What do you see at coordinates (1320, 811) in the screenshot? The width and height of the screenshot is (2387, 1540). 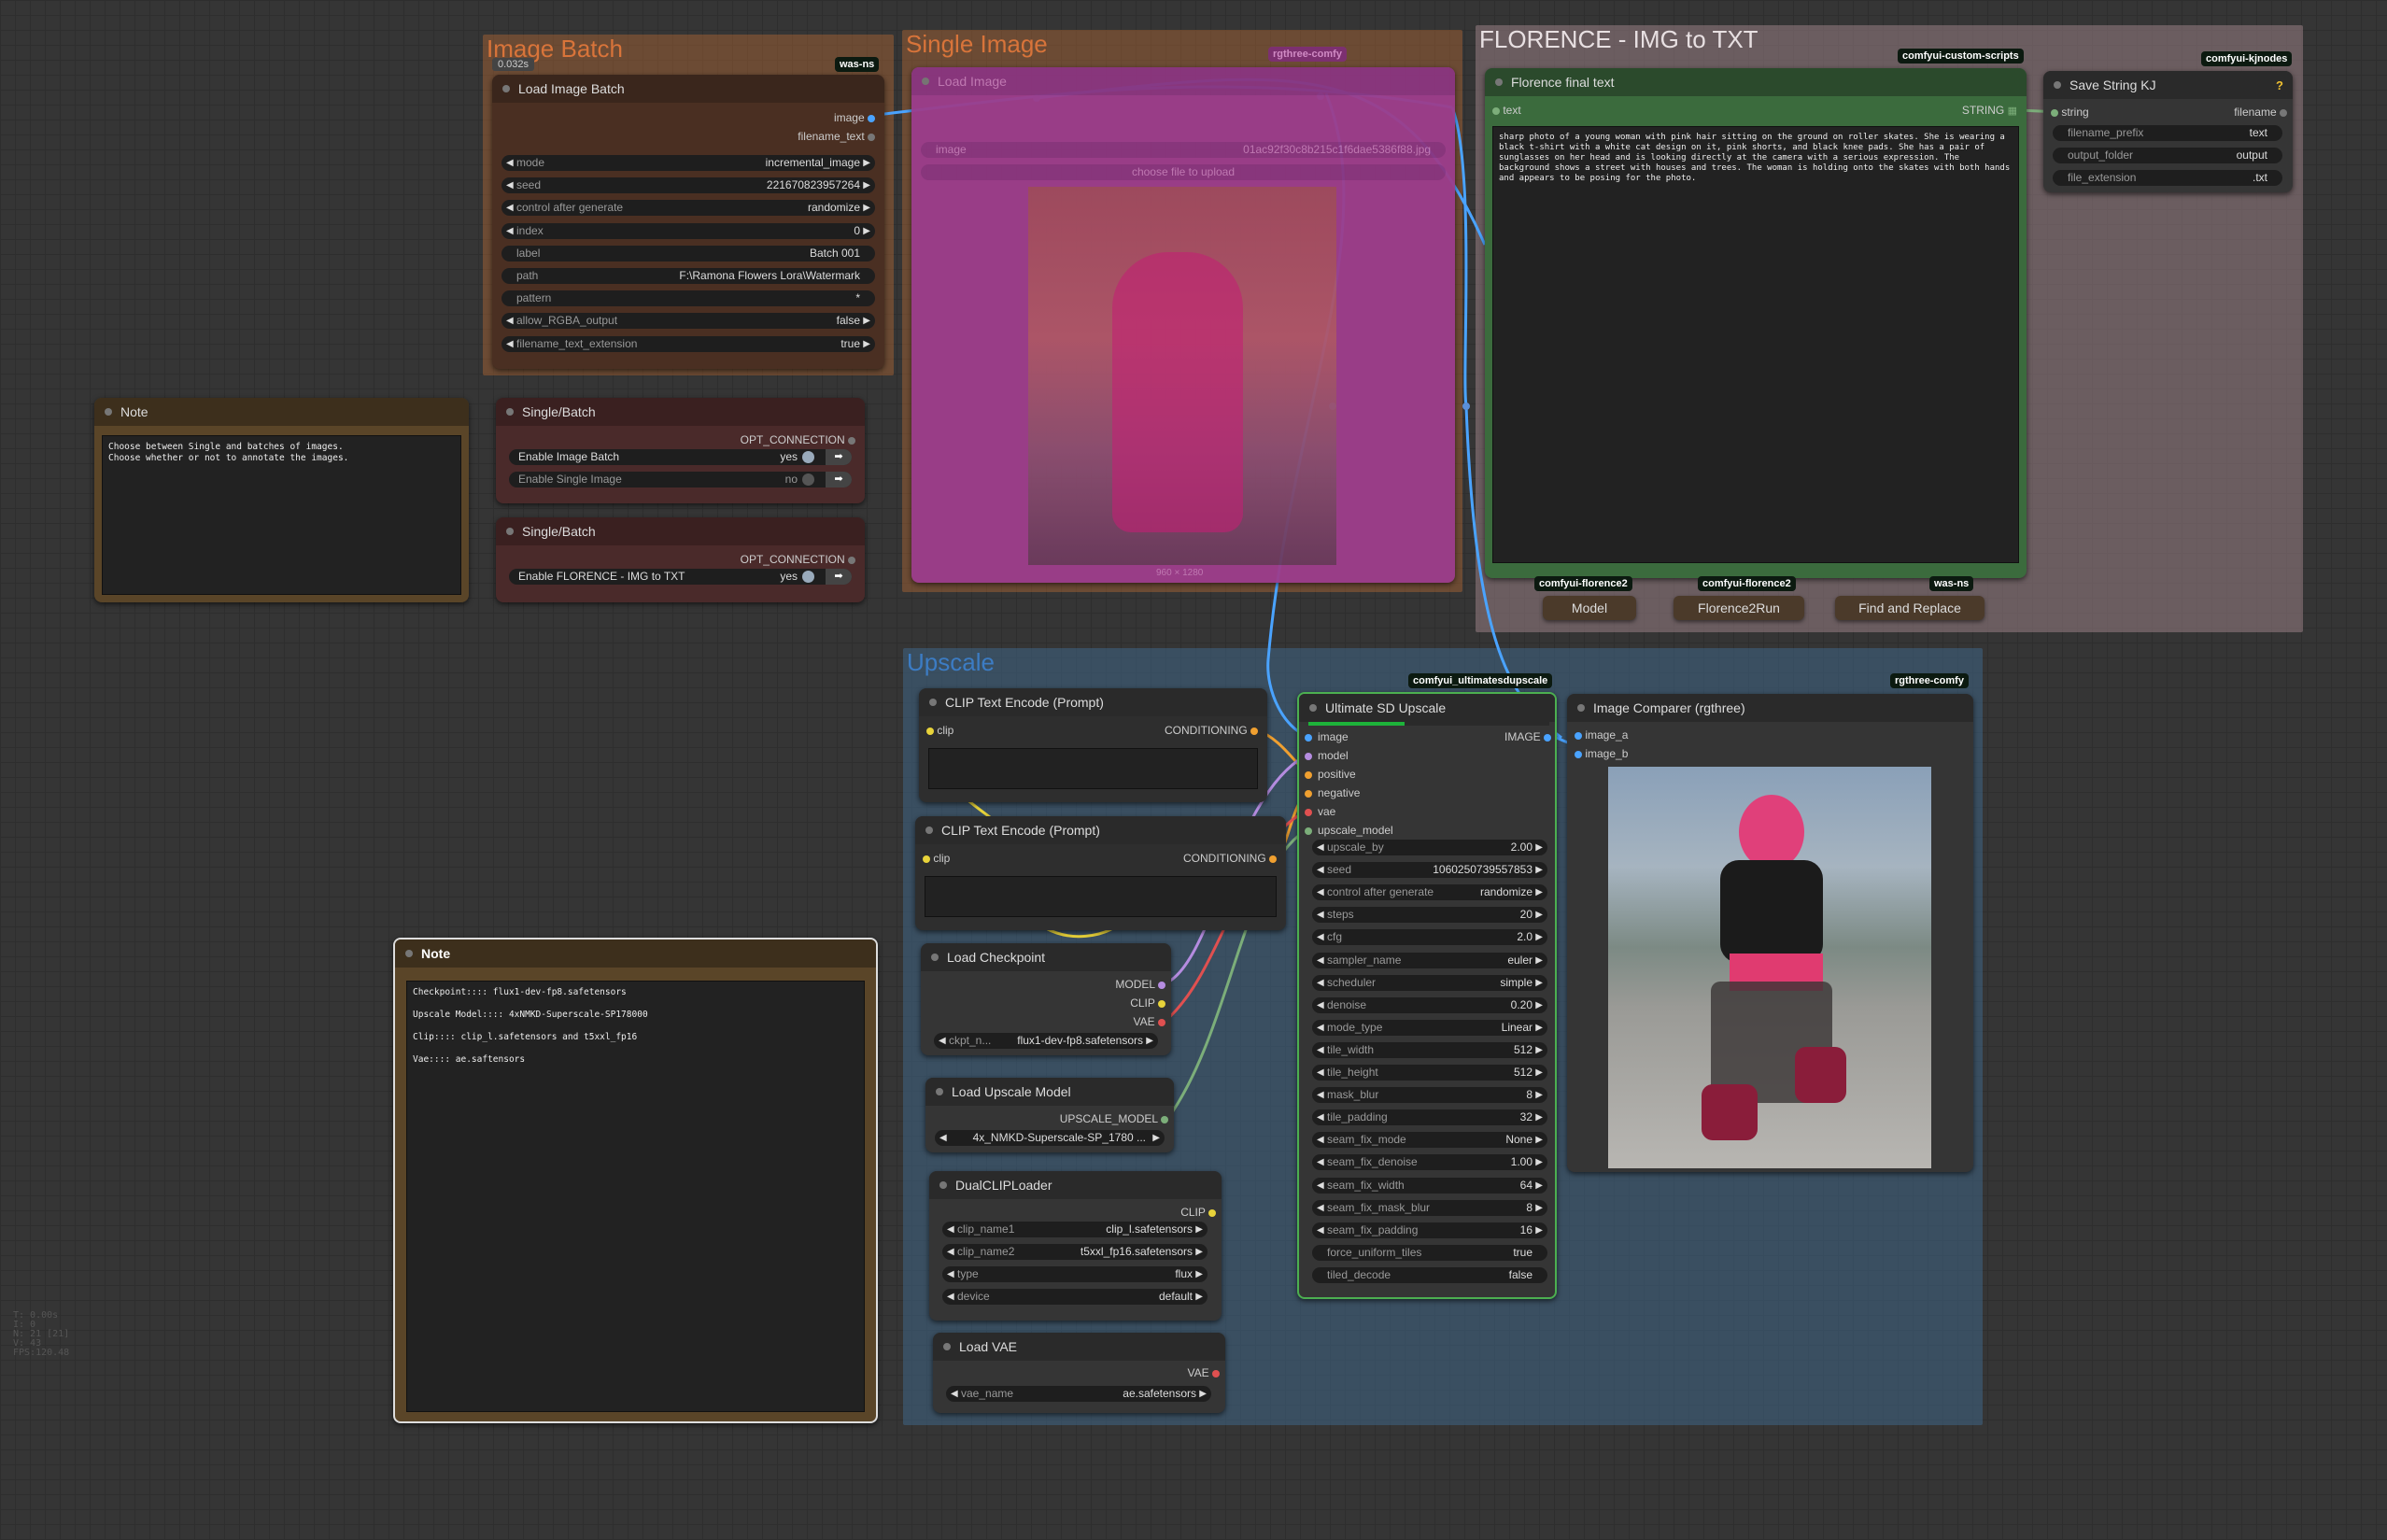 I see `input-vae: vae` at bounding box center [1320, 811].